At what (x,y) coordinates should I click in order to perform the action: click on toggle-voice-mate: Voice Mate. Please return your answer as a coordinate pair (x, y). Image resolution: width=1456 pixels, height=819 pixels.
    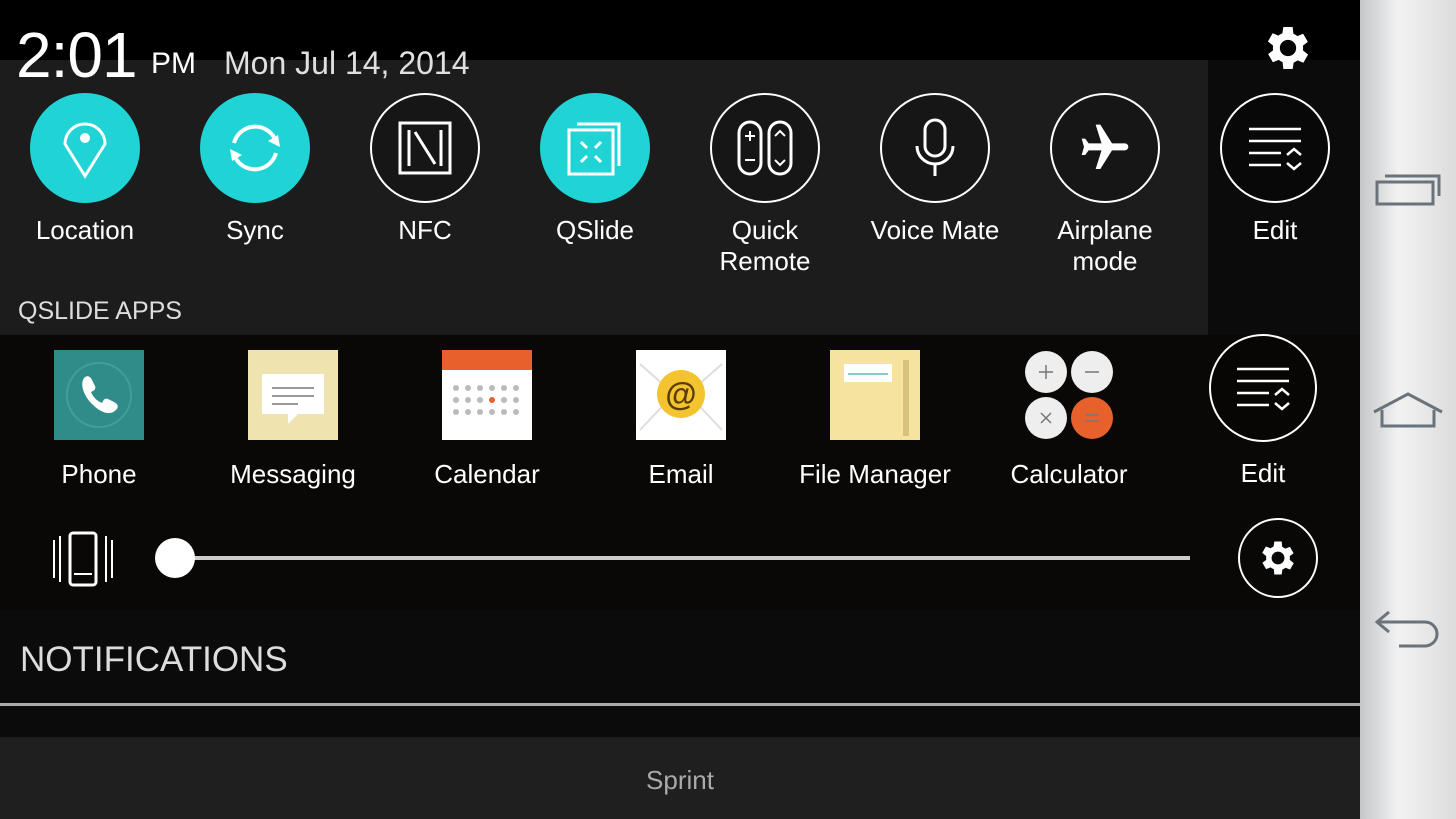
    Looking at the image, I should click on (935, 169).